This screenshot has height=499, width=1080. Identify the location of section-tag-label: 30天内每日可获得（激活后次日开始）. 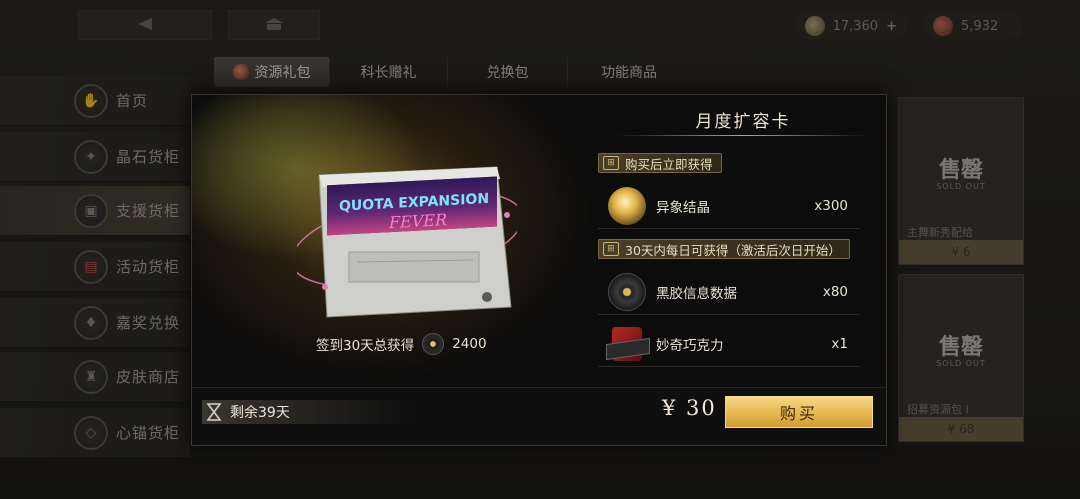
(733, 250).